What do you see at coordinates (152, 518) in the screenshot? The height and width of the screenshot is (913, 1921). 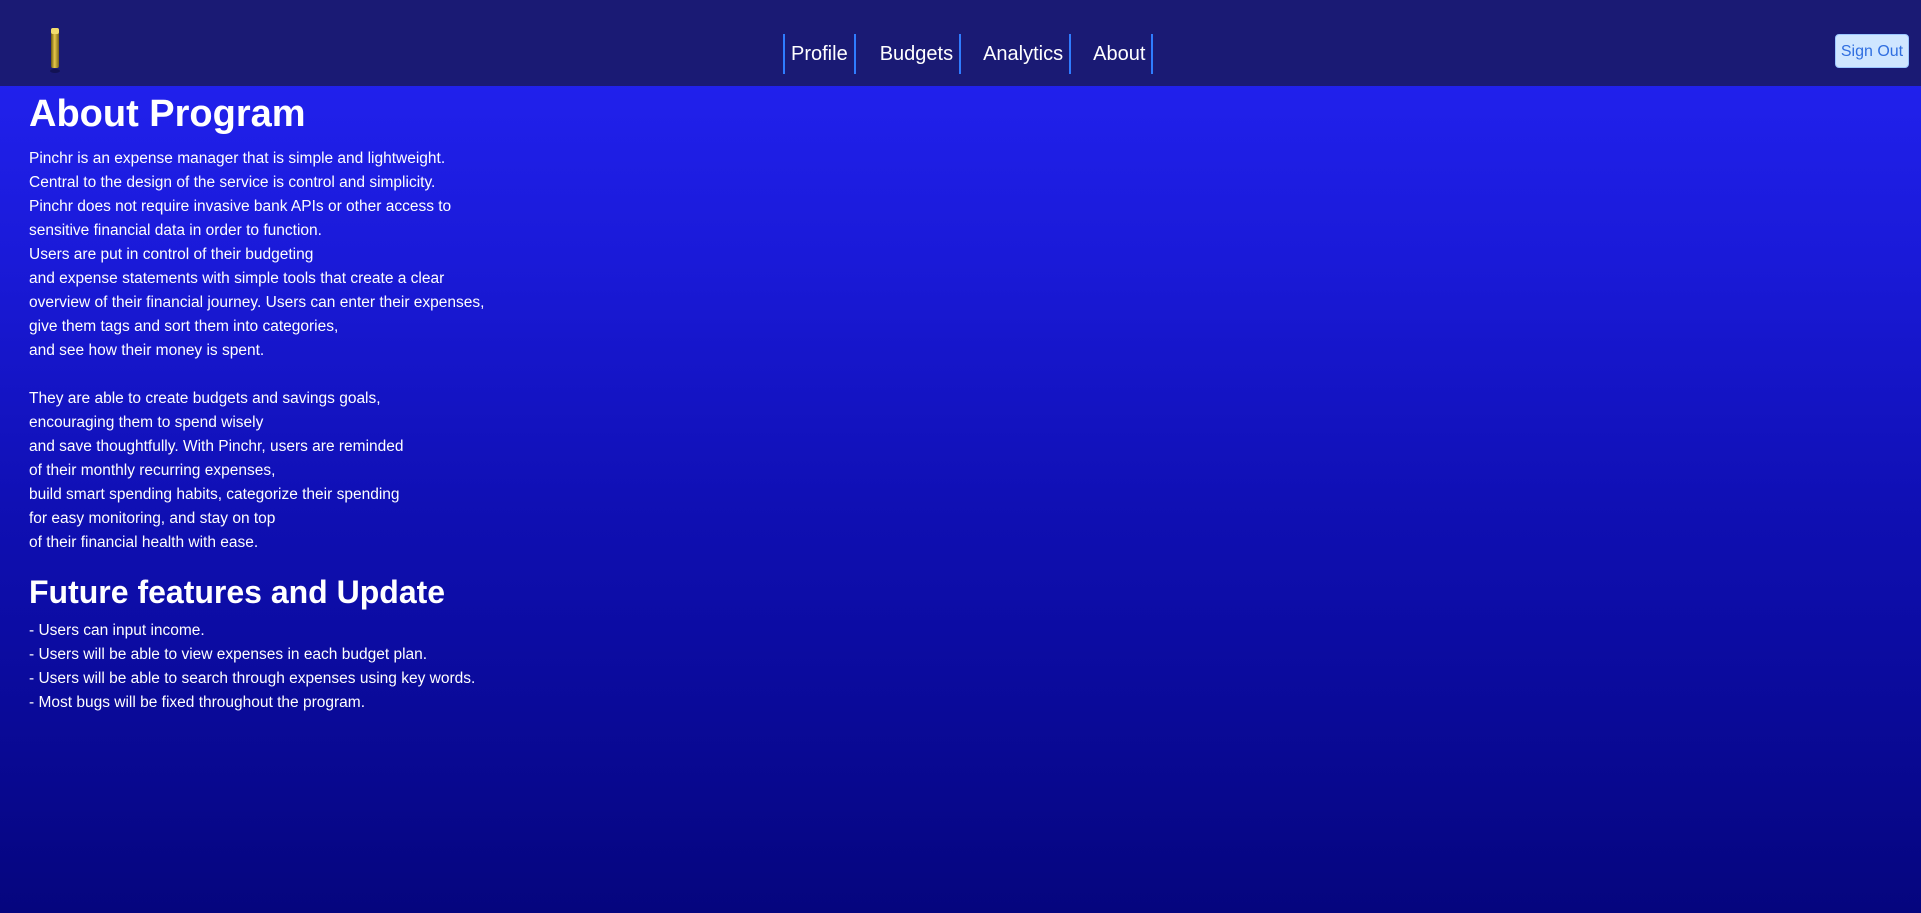 I see `about-line: for easy monitoring, and stay on top` at bounding box center [152, 518].